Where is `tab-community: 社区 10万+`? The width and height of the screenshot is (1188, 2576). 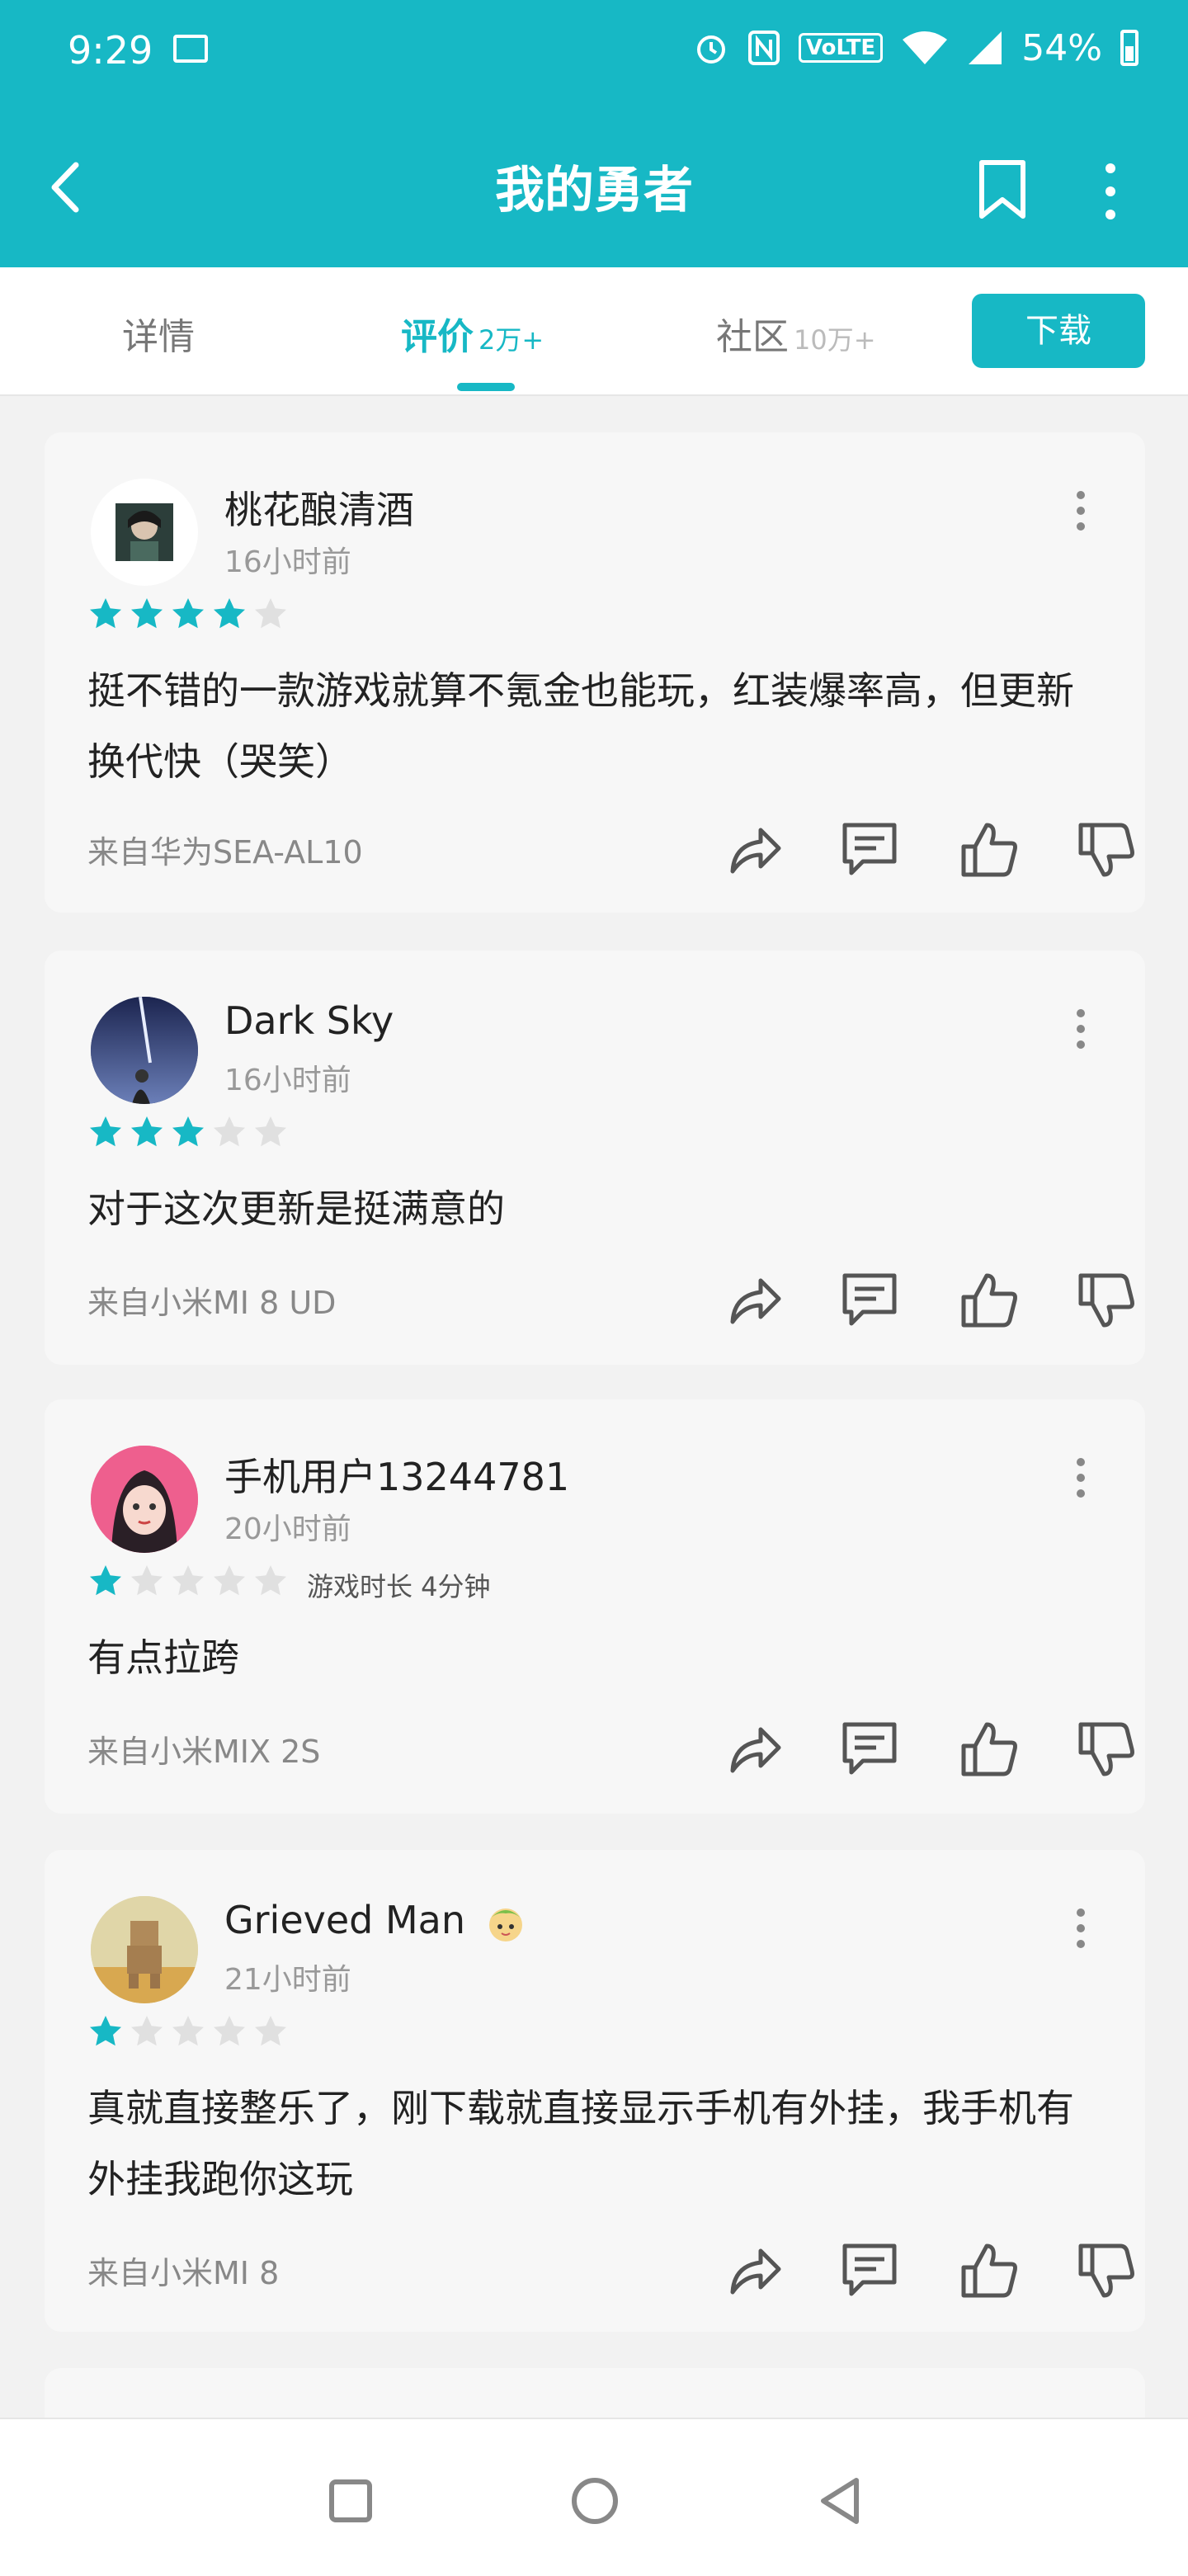 tab-community: 社区 10万+ is located at coordinates (796, 333).